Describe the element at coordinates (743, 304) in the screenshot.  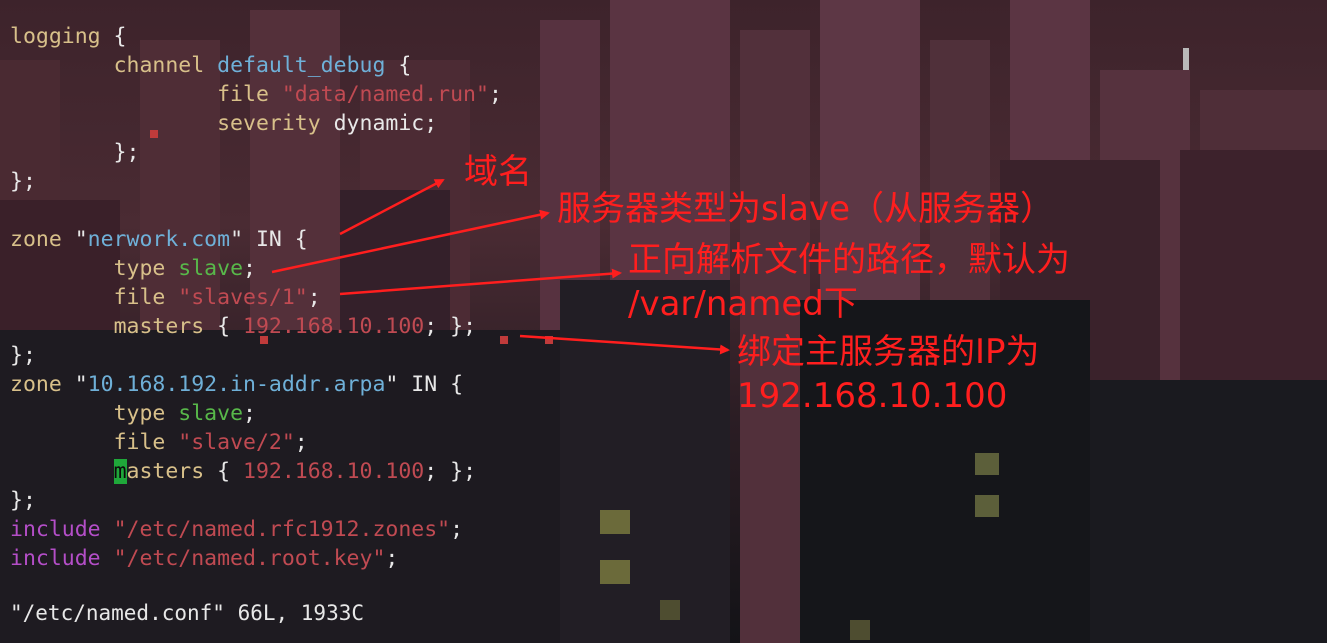
I see `annotation-path-line2: /var/named下` at that location.